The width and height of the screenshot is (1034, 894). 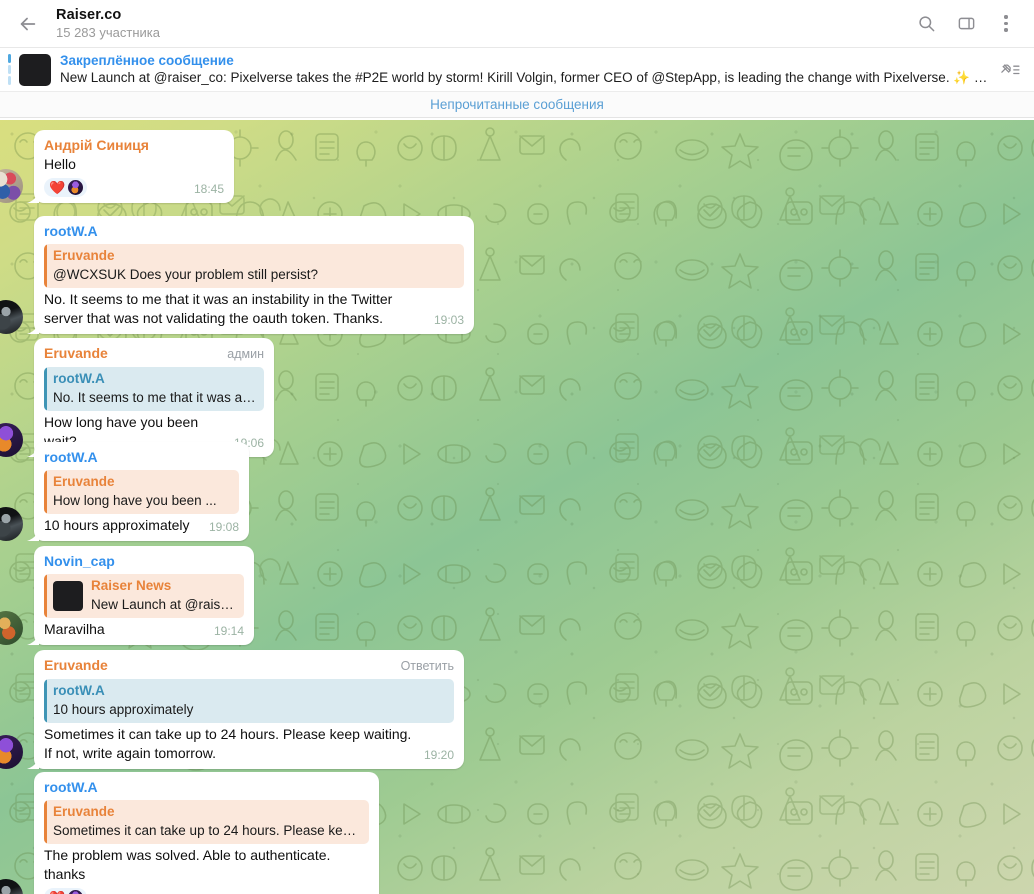 I want to click on chat-members-count: 15 283 участника, so click(x=108, y=32).